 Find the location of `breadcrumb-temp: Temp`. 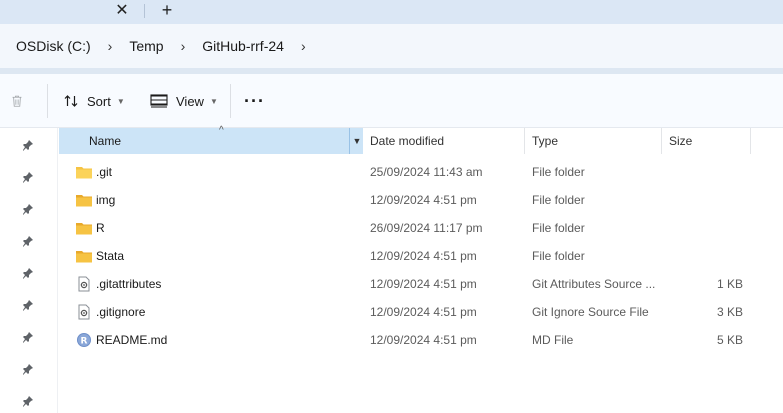

breadcrumb-temp: Temp is located at coordinates (146, 46).